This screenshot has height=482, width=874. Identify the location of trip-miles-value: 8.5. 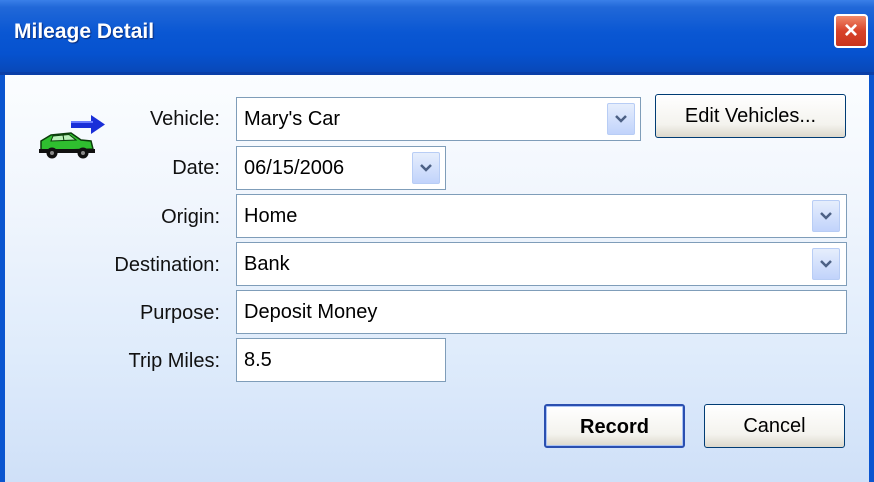
(258, 360).